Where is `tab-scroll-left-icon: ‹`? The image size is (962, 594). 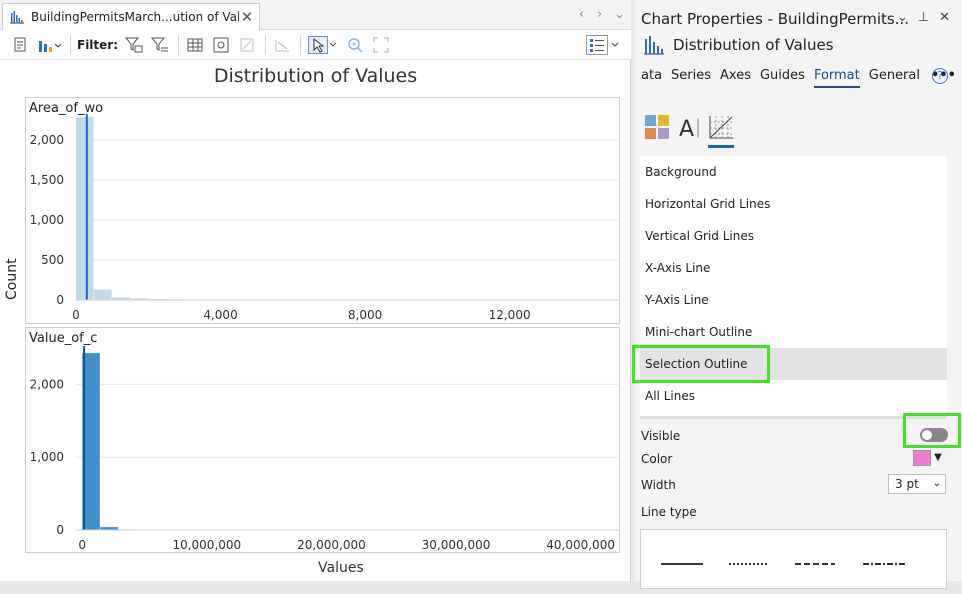
tab-scroll-left-icon: ‹ is located at coordinates (581, 14).